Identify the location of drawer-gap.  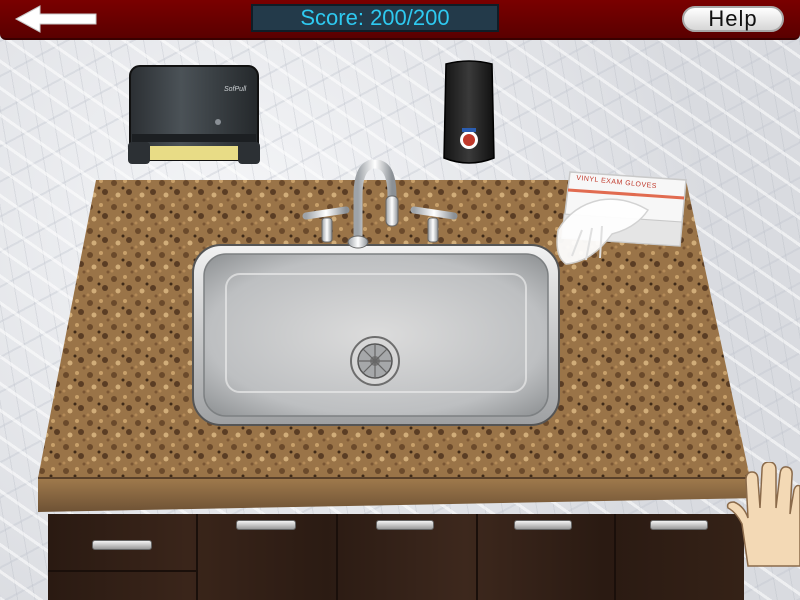
(123, 571).